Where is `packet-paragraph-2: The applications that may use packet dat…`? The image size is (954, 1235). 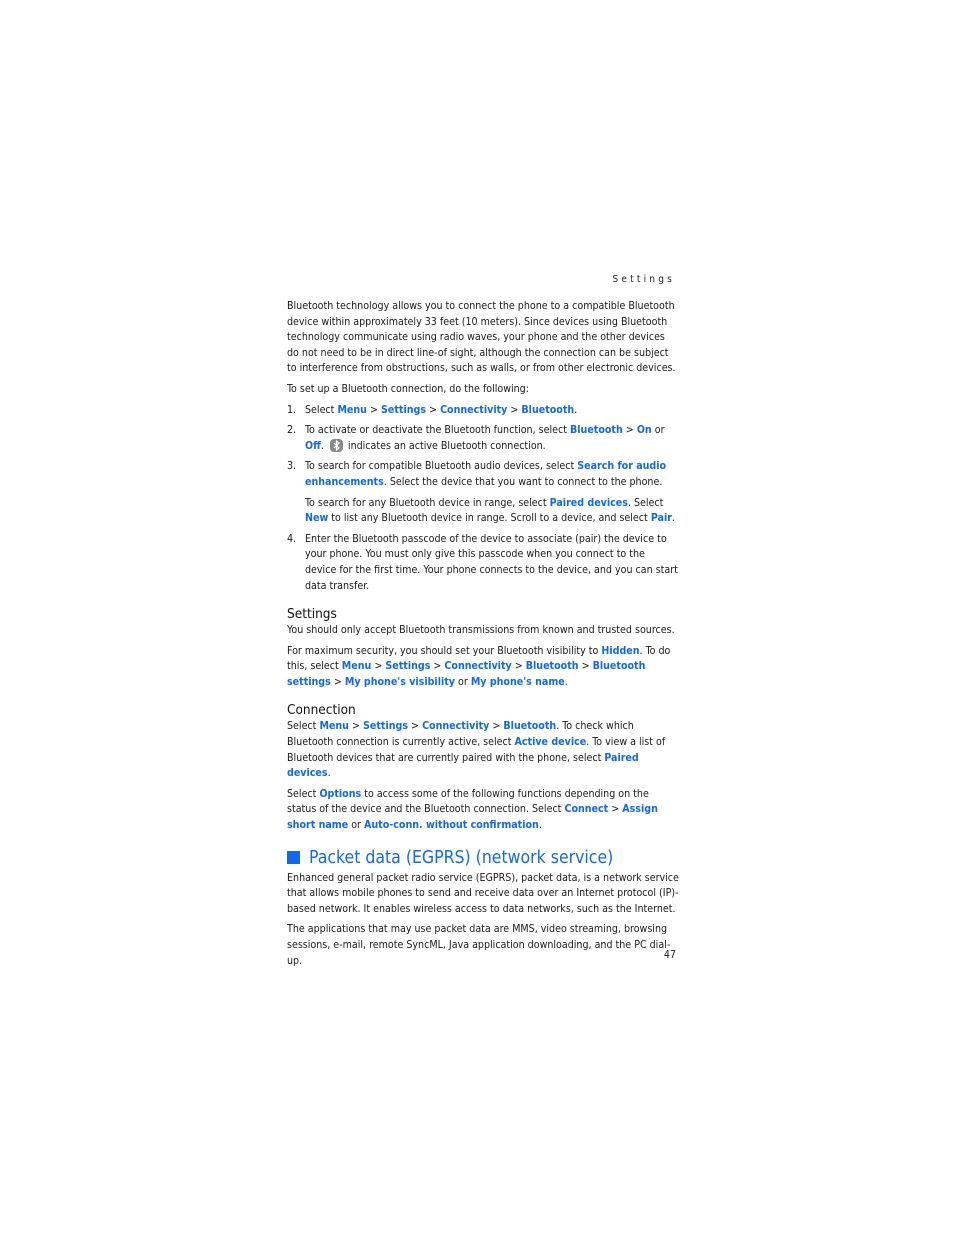
packet-paragraph-2: The applications that may use packet dat… is located at coordinates (479, 945).